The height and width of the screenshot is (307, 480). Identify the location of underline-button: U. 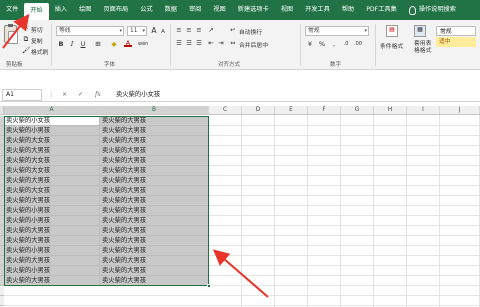
(83, 44).